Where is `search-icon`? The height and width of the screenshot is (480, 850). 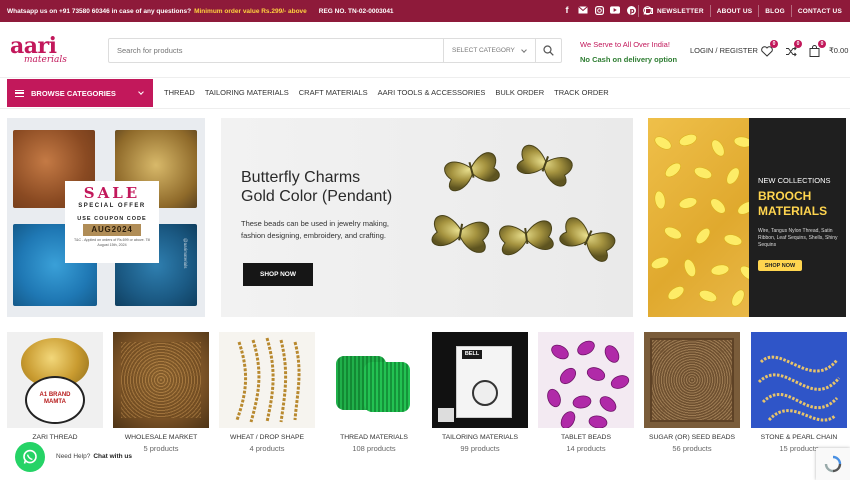
search-icon is located at coordinates (548, 50).